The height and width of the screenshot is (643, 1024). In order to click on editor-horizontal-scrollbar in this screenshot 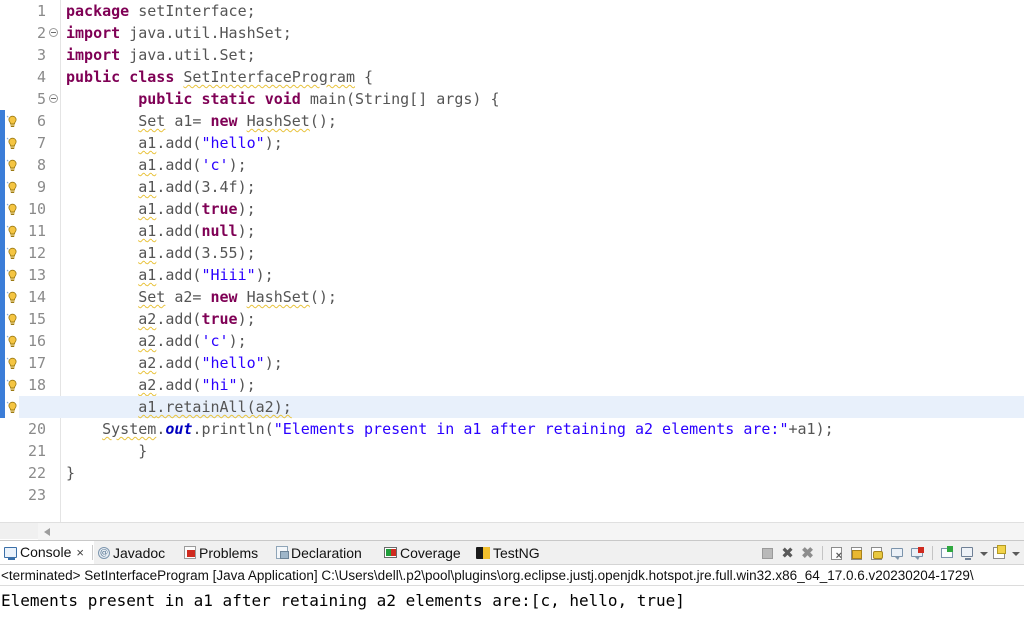, I will do `click(512, 531)`.